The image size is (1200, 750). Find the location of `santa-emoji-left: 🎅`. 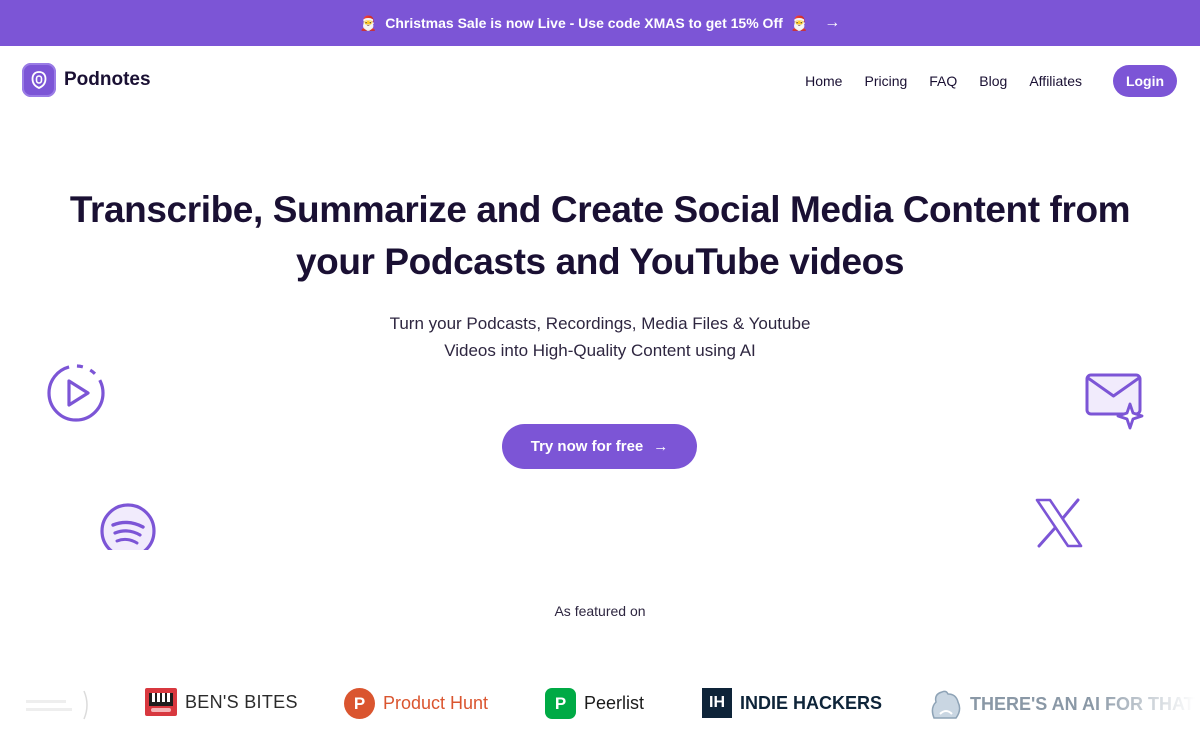

santa-emoji-left: 🎅 is located at coordinates (368, 22).